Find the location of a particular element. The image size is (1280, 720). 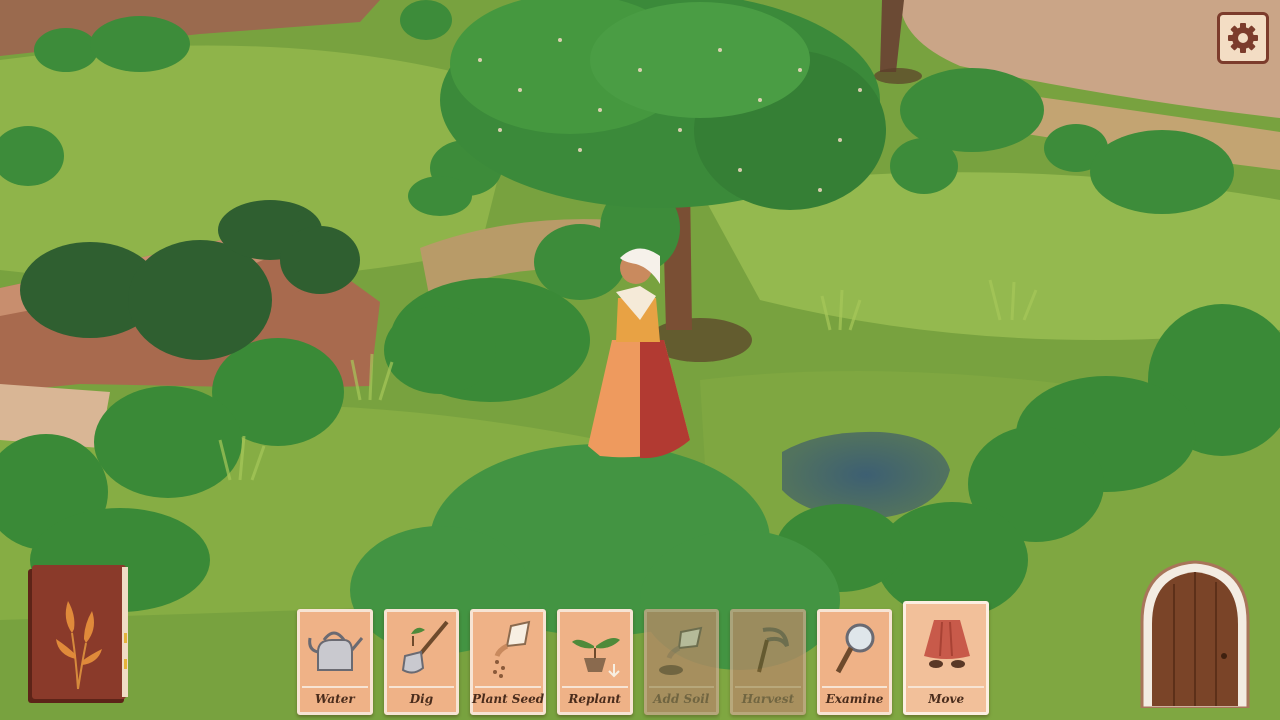

potted-plant-icon is located at coordinates (595, 658).